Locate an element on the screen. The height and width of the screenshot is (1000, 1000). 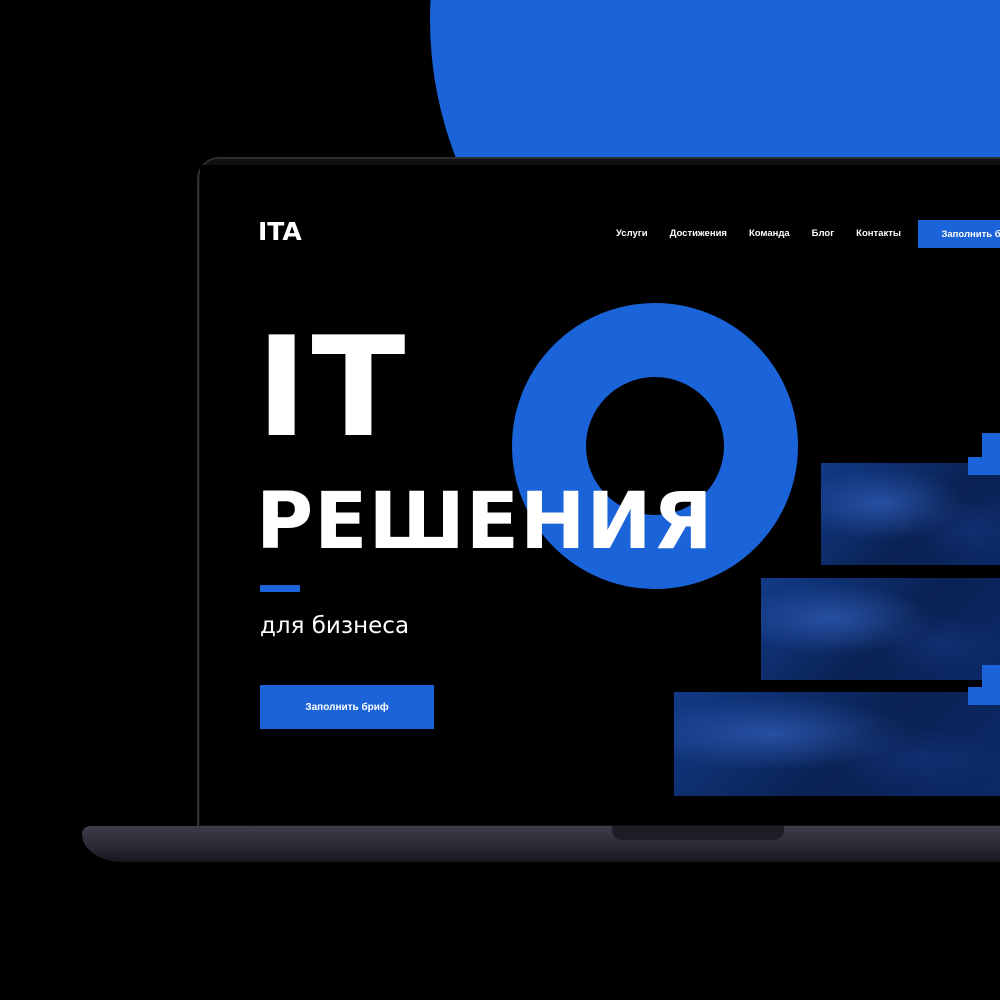
plus-decoration-bottom-v is located at coordinates (991, 685).